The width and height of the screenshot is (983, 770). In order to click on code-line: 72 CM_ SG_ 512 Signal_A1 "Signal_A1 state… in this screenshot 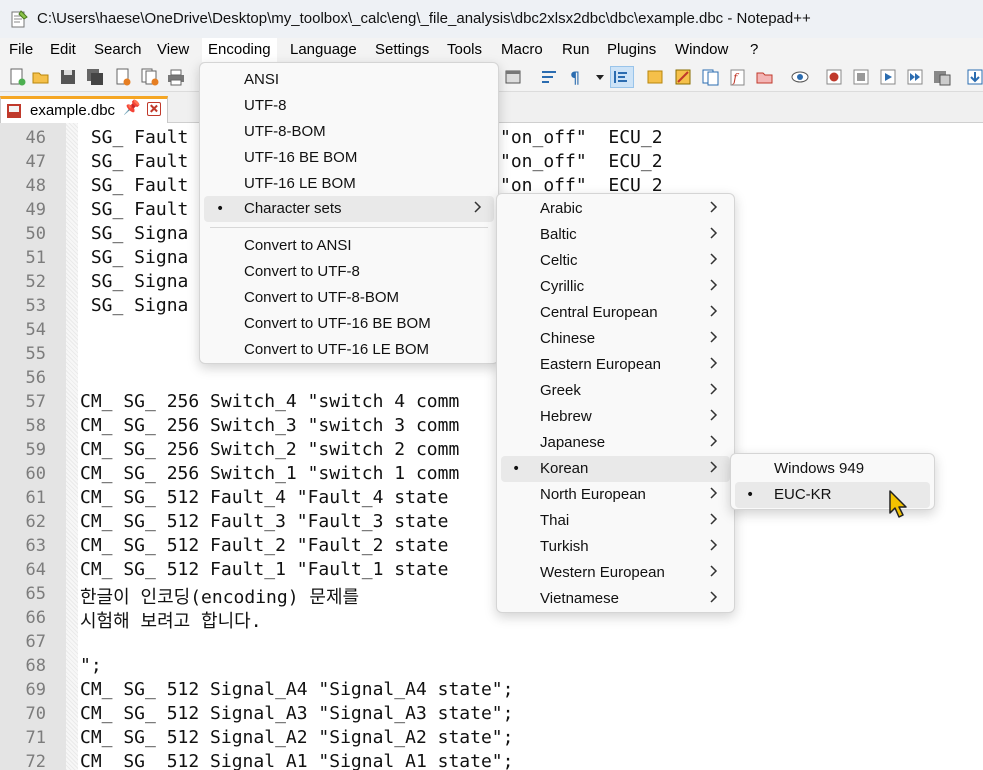, I will do `click(491, 759)`.